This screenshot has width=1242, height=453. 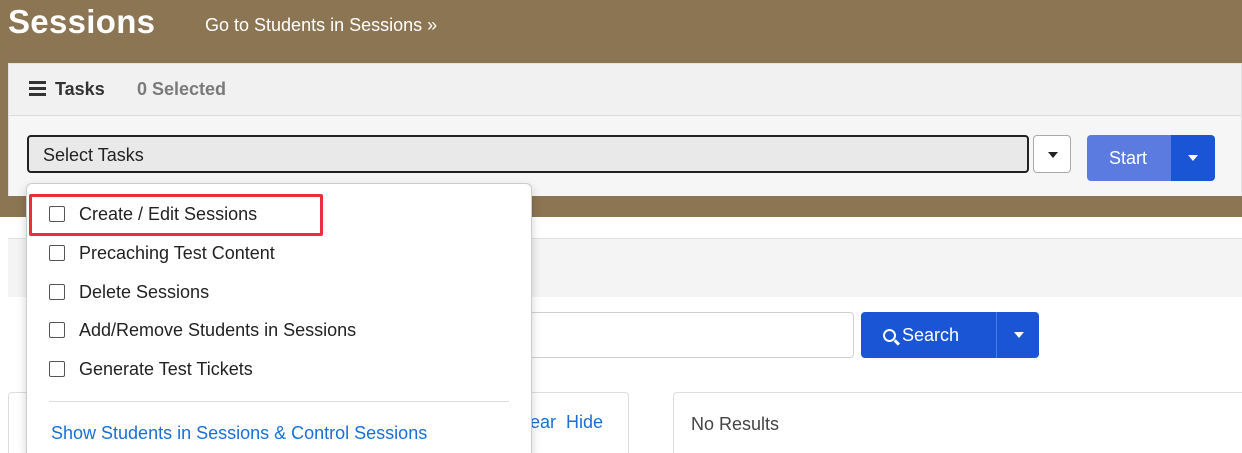 I want to click on menu-item-label: Add/Remove Students in Sessions, so click(x=218, y=330).